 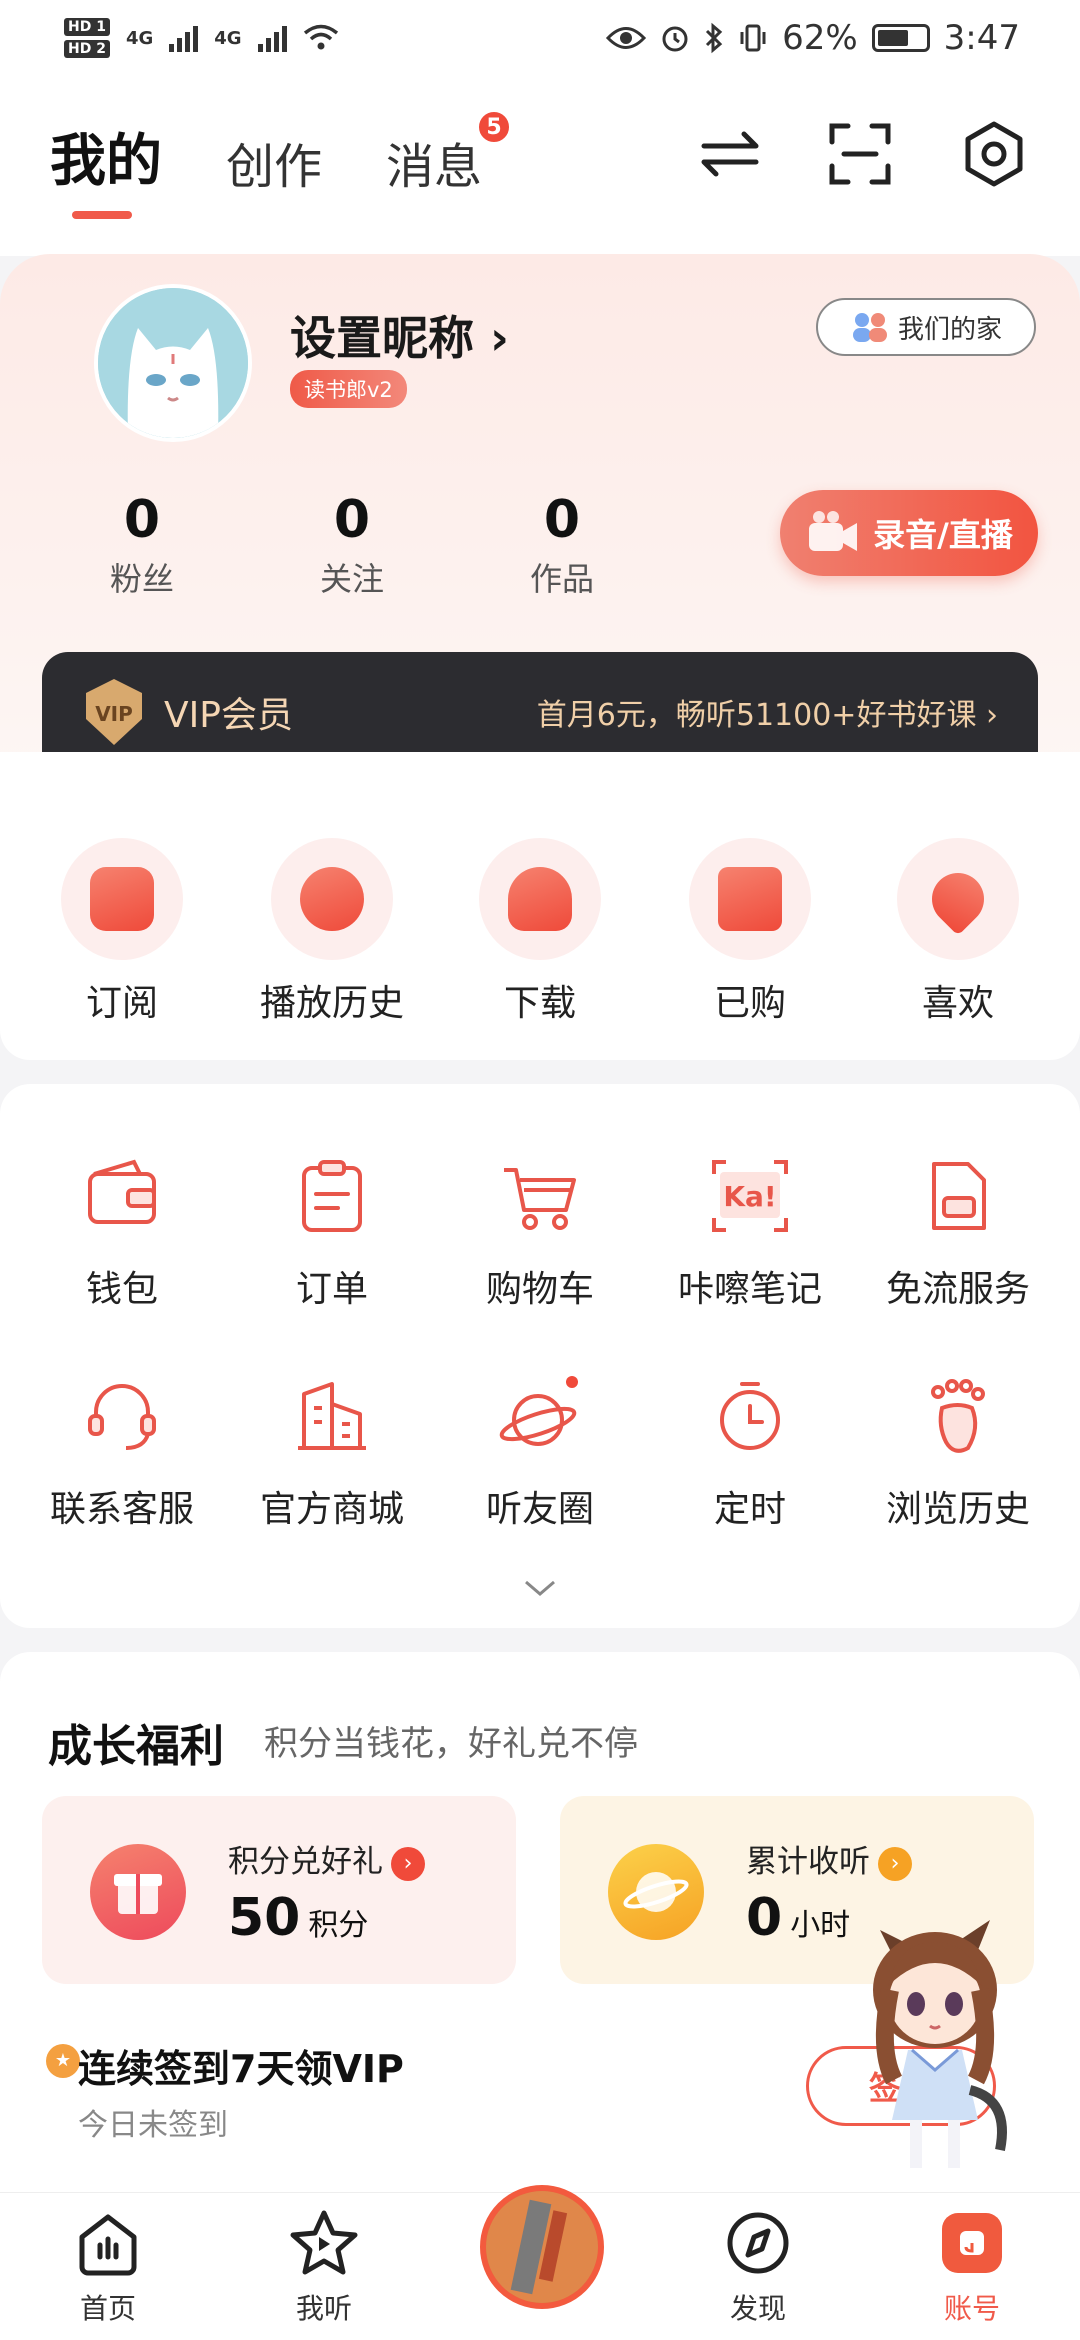 I want to click on service-wallet: 钱包, so click(x=122, y=1233).